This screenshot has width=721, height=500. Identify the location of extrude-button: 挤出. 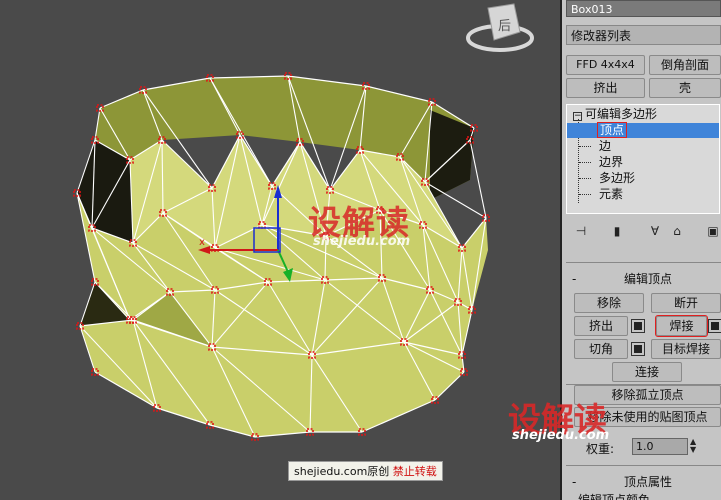
(601, 326).